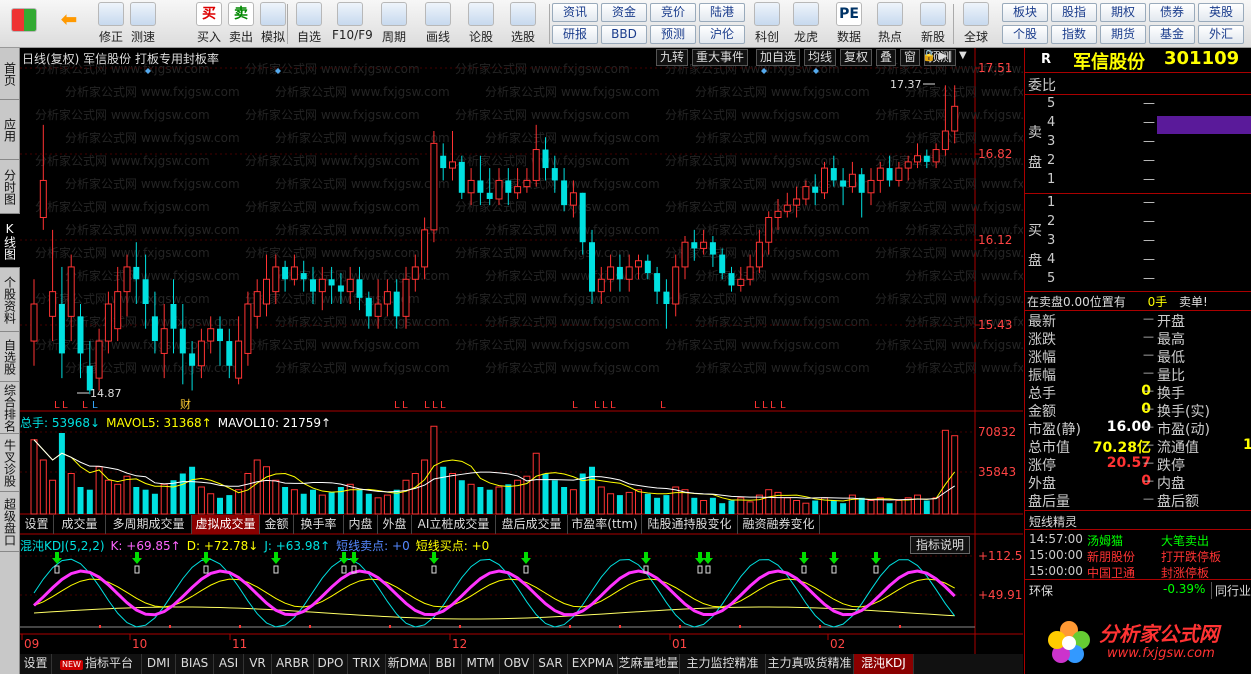 Image resolution: width=1251 pixels, height=674 pixels. Describe the element at coordinates (673, 12) in the screenshot. I see `quick-link-button: 竞价` at that location.